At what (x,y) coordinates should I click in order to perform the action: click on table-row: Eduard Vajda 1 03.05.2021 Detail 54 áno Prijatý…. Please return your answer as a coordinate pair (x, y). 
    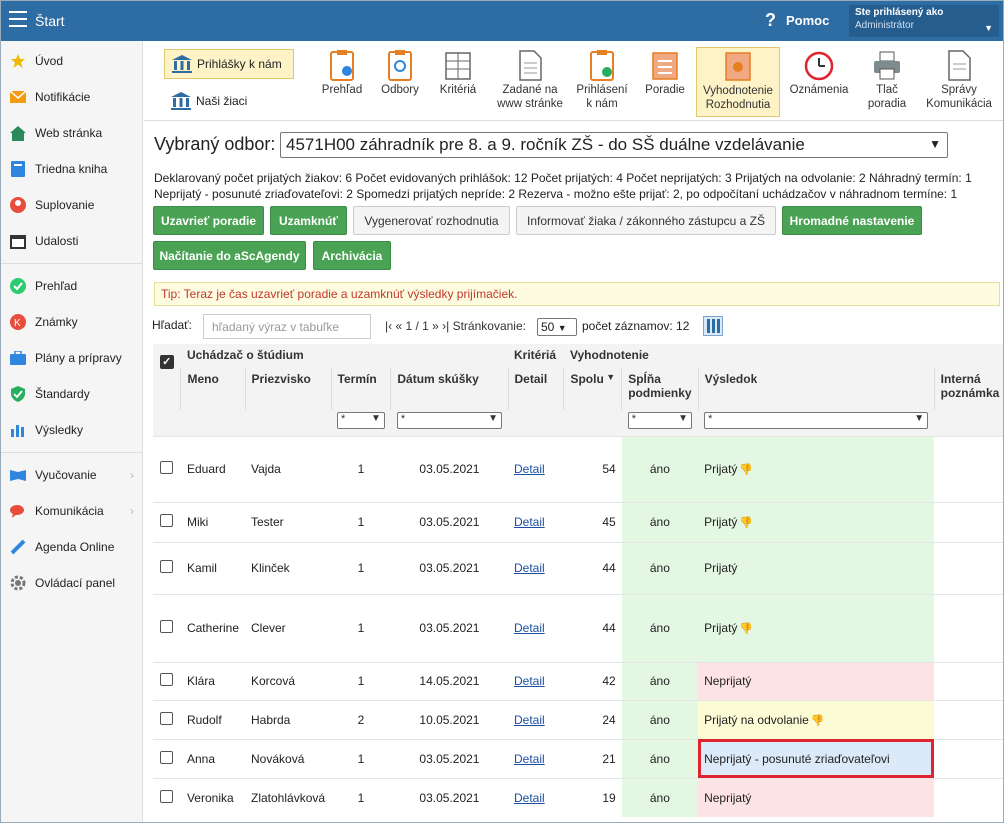
    Looking at the image, I should click on (578, 468).